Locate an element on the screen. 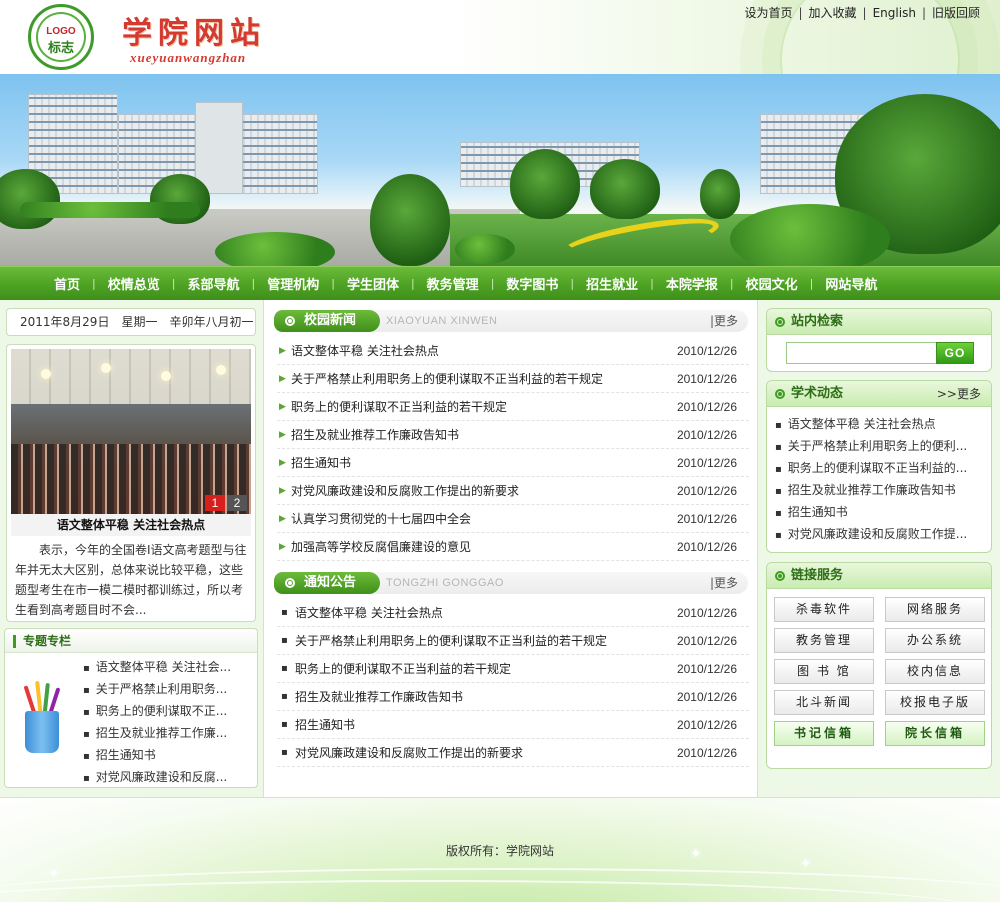 This screenshot has height=902, width=1000. site-logo: LOGO 标志 is located at coordinates (61, 37).